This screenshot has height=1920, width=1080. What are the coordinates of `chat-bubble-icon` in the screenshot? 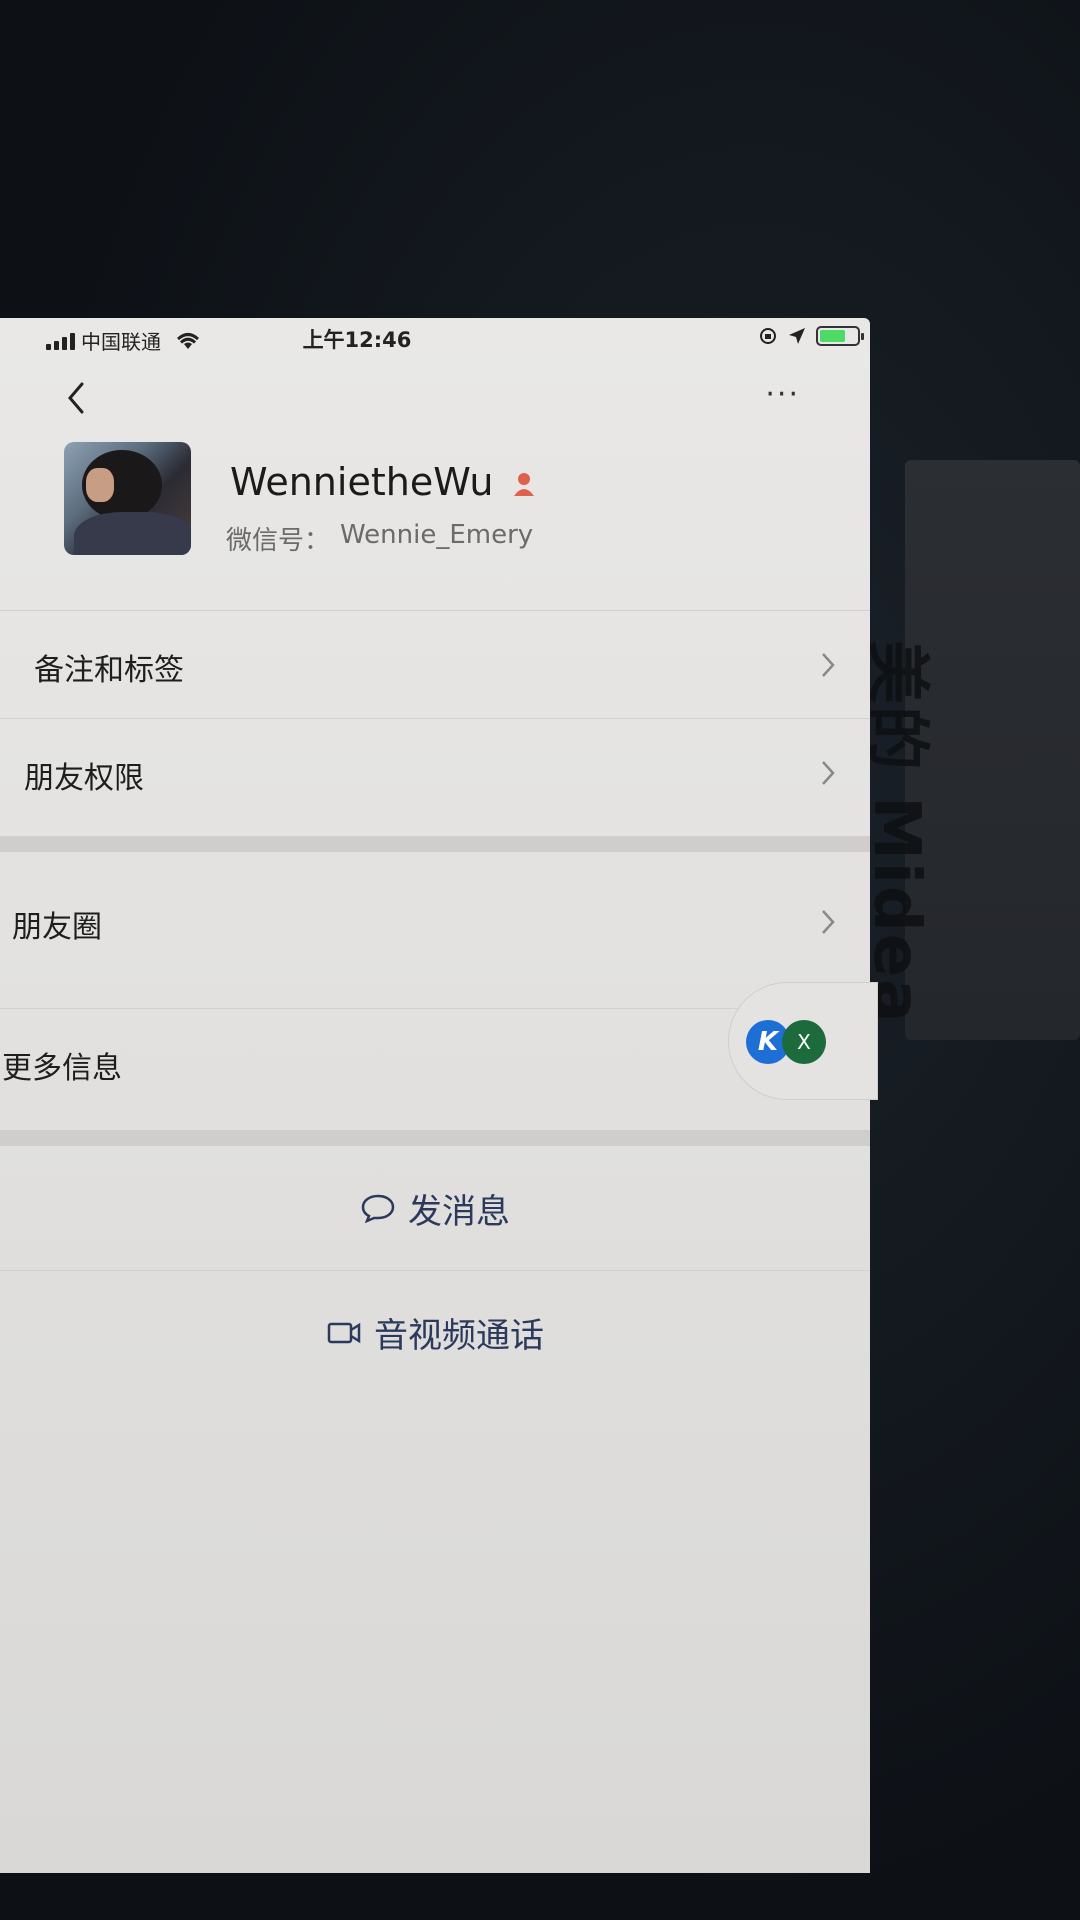 It's located at (378, 1208).